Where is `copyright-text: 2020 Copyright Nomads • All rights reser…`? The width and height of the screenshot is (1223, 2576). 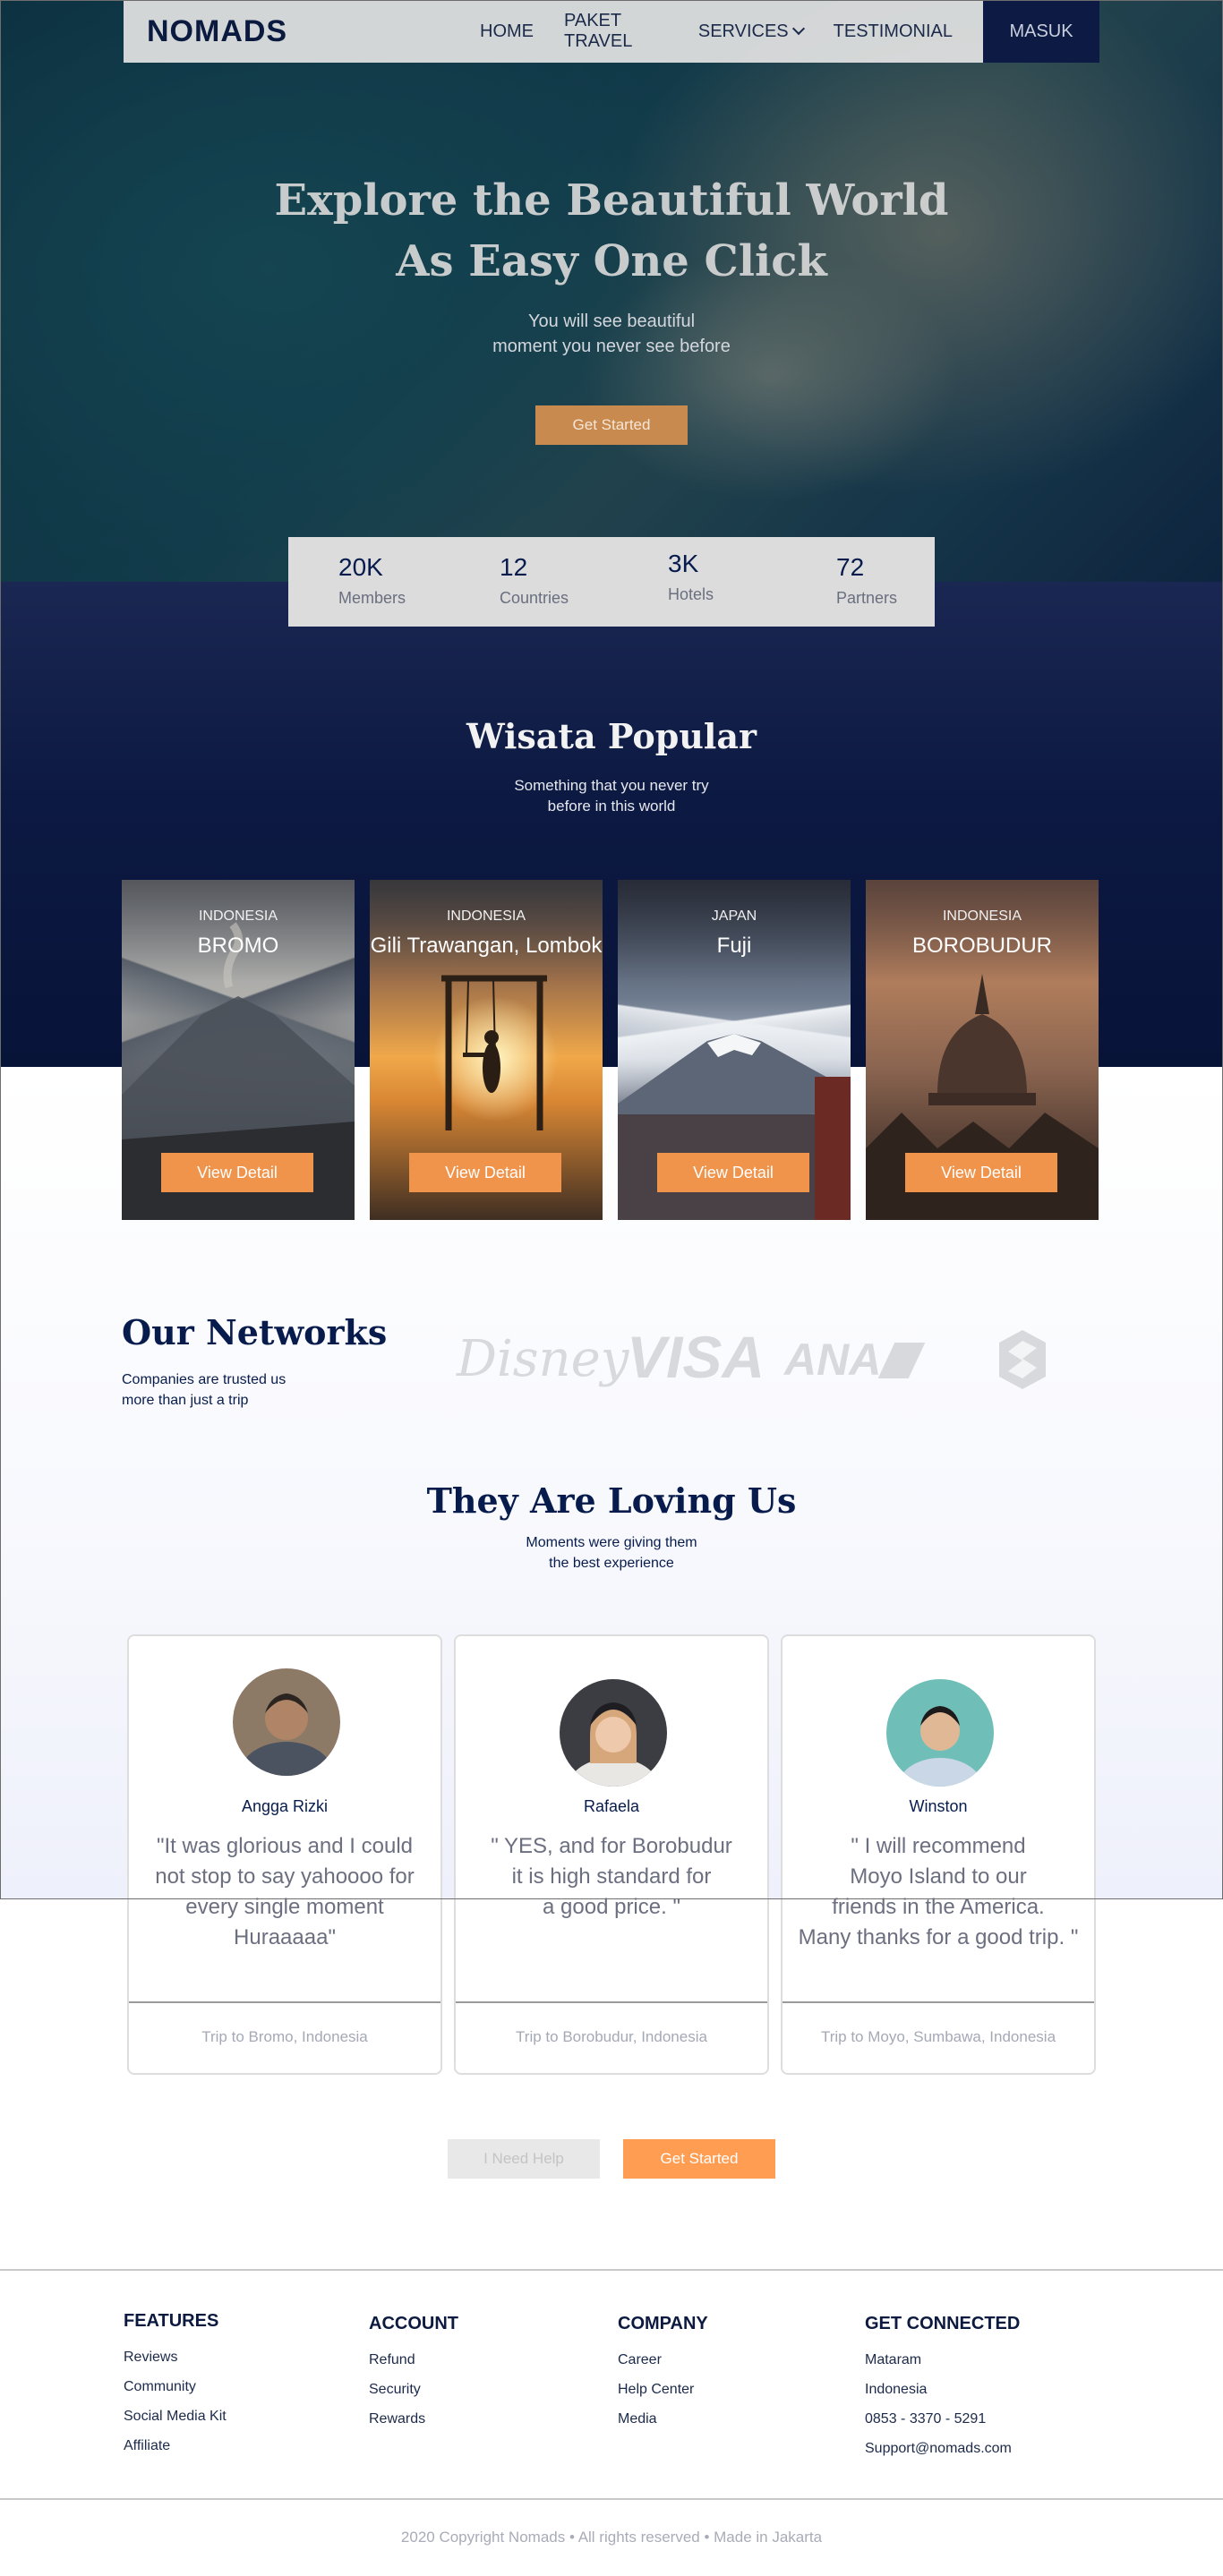 copyright-text: 2020 Copyright Nomads • All rights reser… is located at coordinates (611, 2537).